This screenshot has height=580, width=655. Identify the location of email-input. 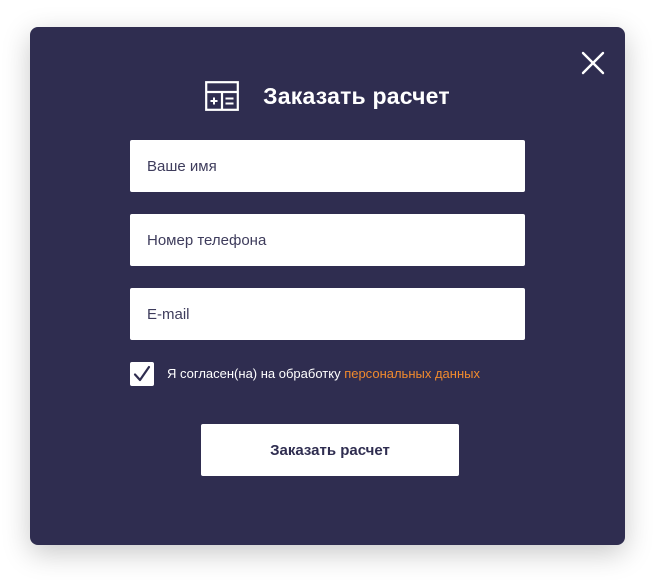
(327, 314).